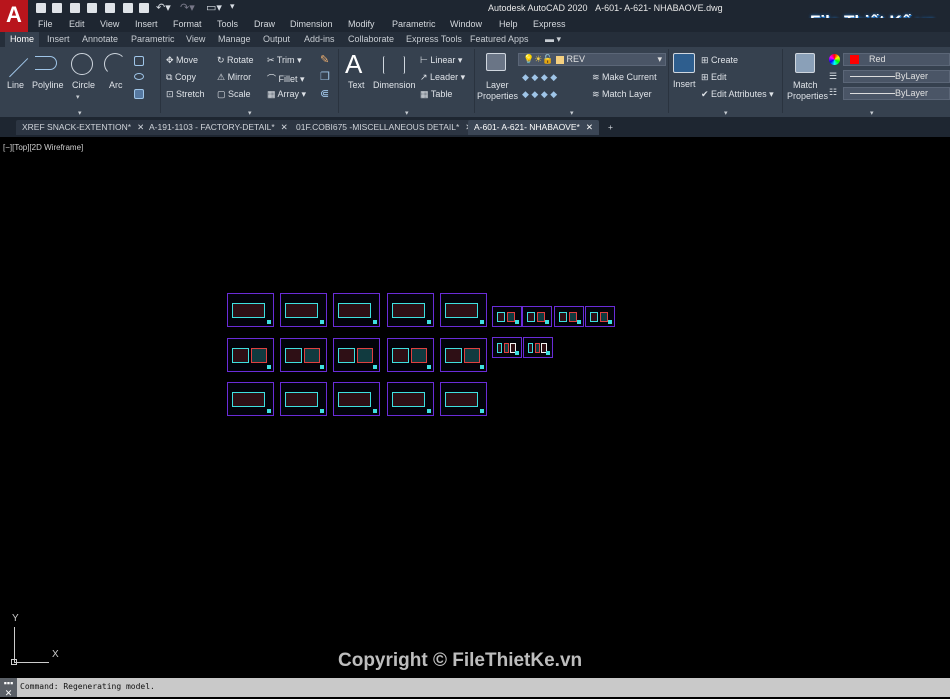 The image size is (950, 699). Describe the element at coordinates (324, 93) in the screenshot. I see `offset-icon: ⋐` at that location.